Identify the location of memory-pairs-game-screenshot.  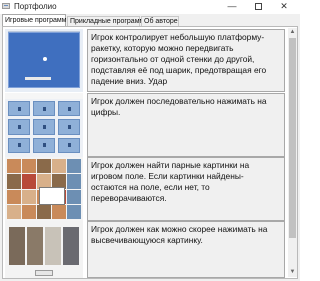
(44, 189).